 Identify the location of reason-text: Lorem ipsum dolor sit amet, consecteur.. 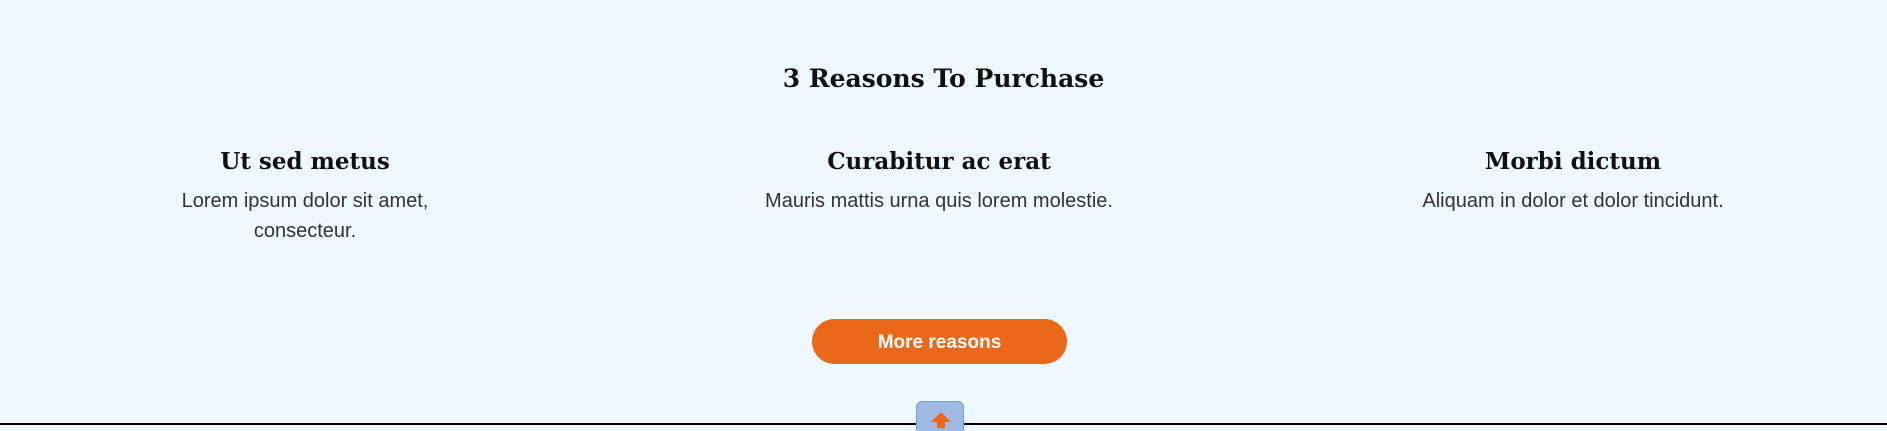
(305, 216).